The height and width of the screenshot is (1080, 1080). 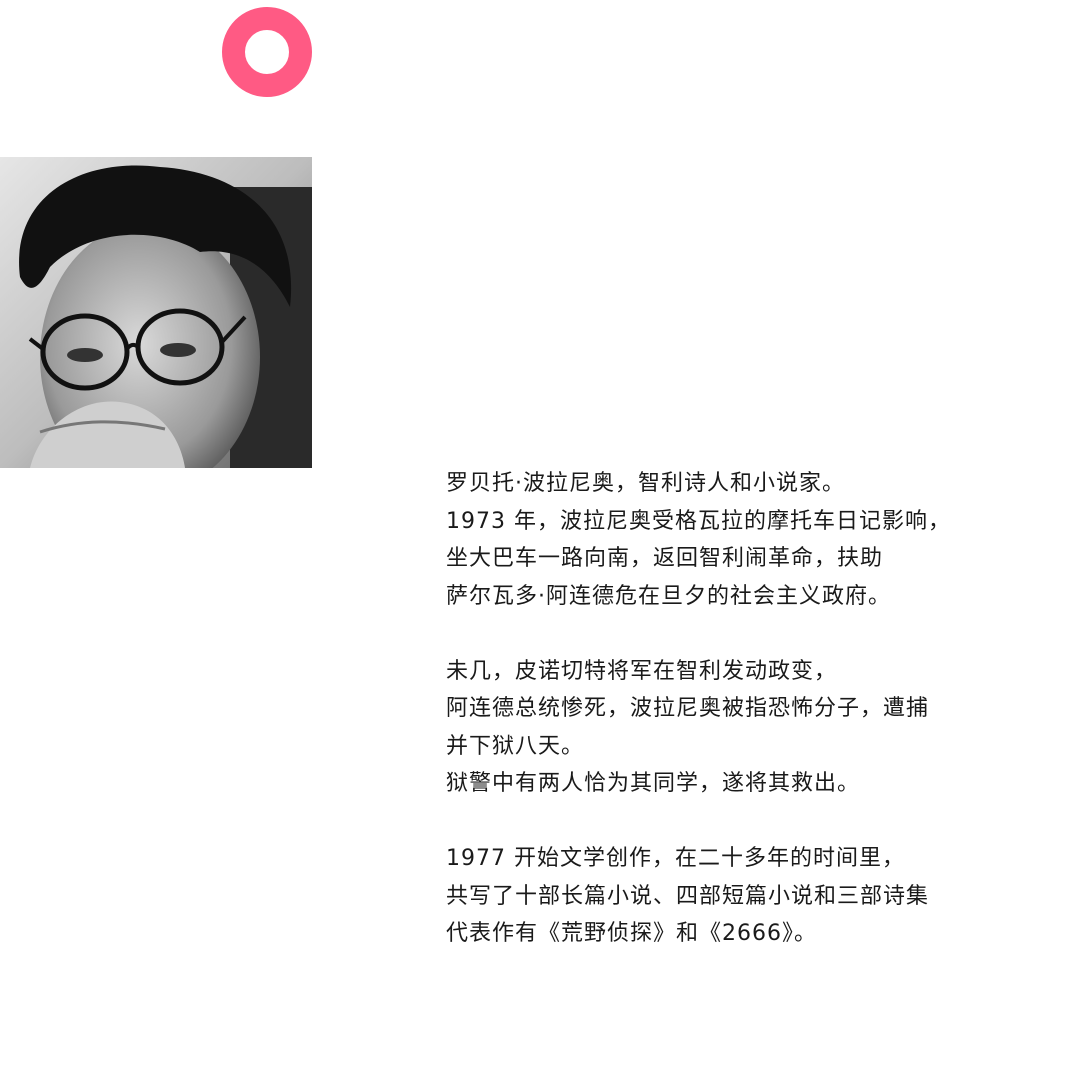 I want to click on bio-line: 罗贝托·波拉尼奥，智利诗人和小说家。, so click(x=645, y=483).